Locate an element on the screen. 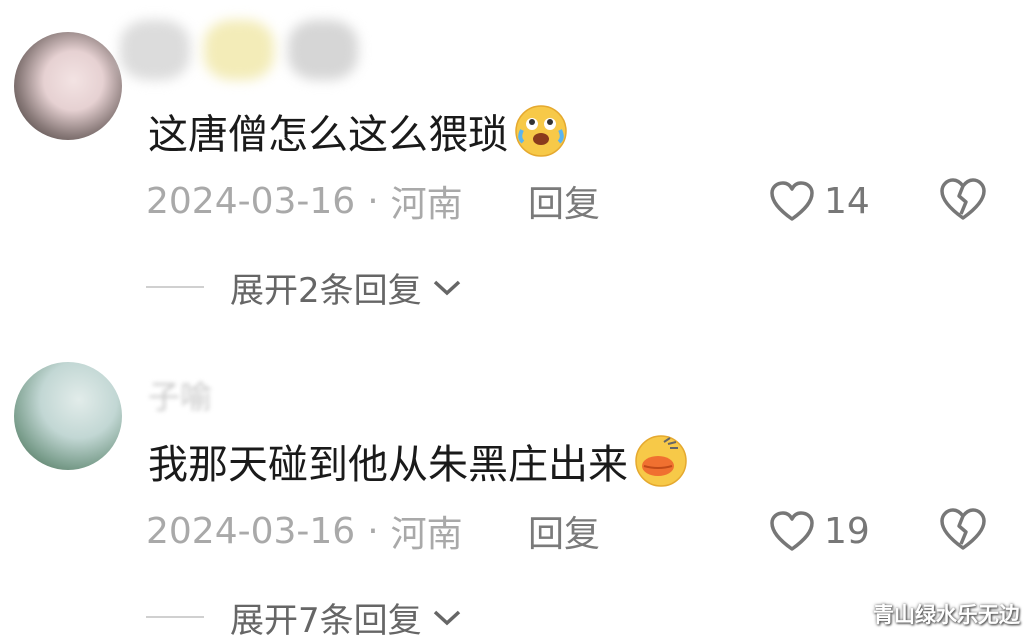 The width and height of the screenshot is (1032, 642). username: 子喻 is located at coordinates (180, 395).